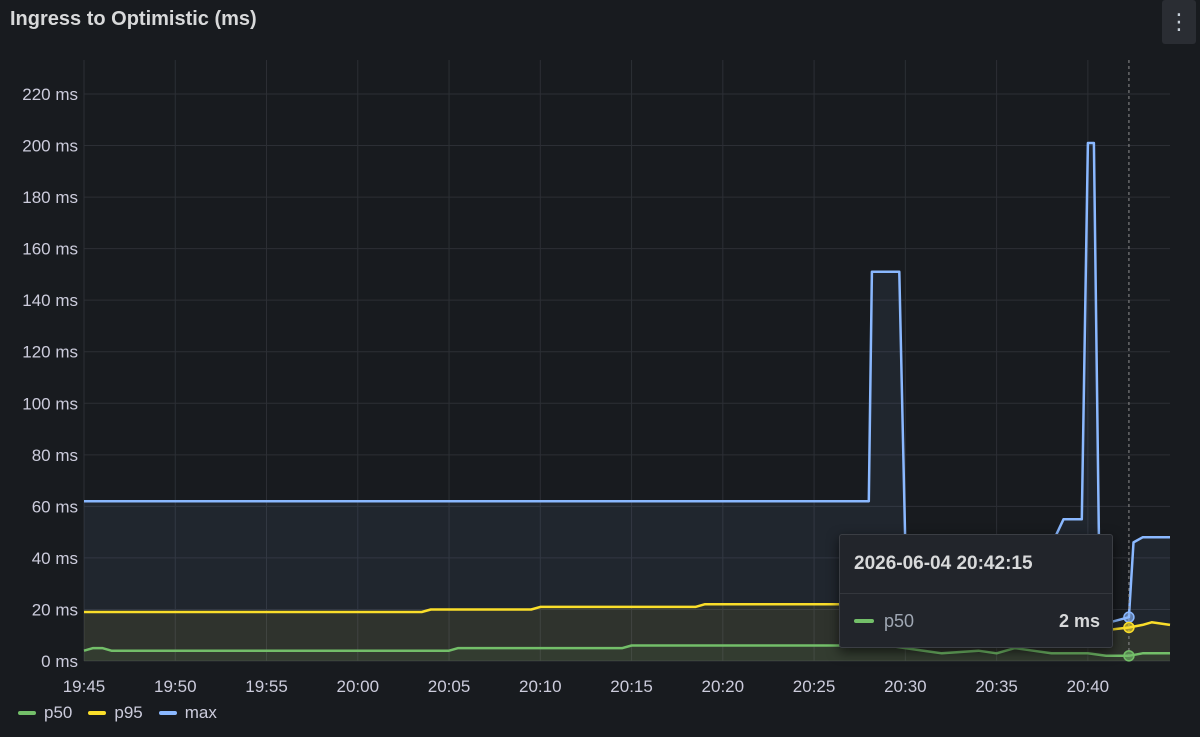  What do you see at coordinates (977, 621) in the screenshot?
I see `tooltip-row: p50 2 ms` at bounding box center [977, 621].